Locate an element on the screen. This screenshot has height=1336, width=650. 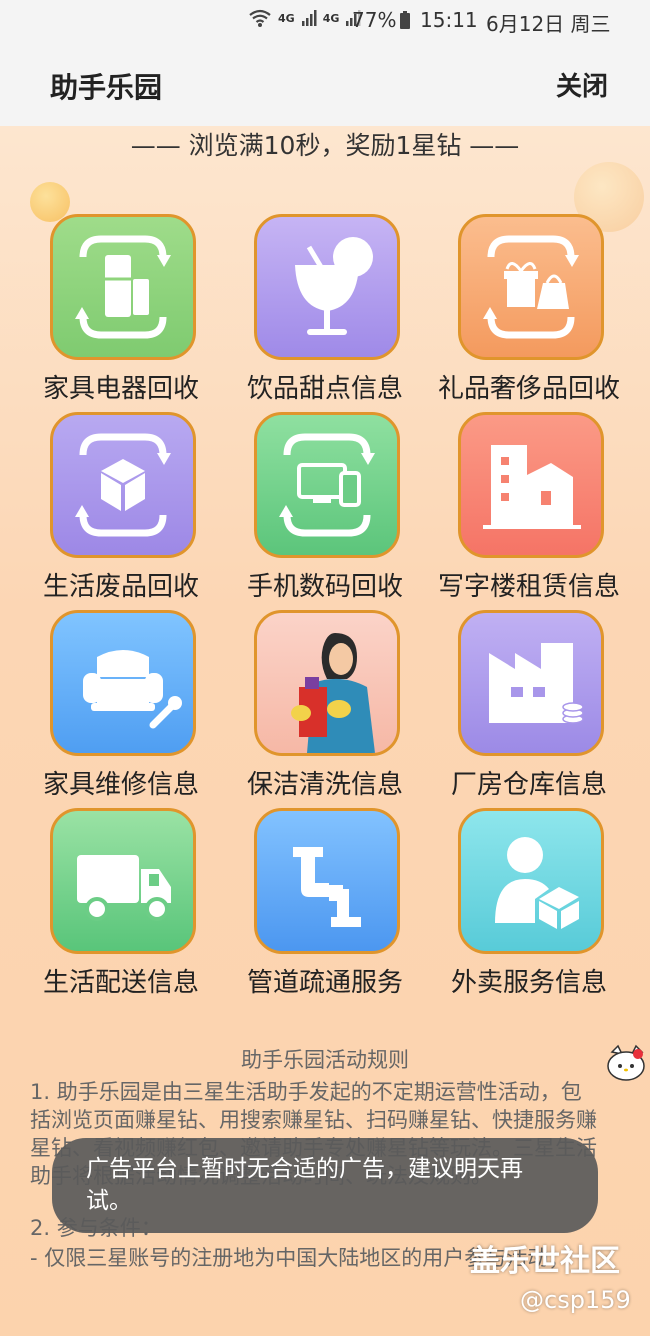
battery-percent: 77% is located at coordinates (374, 20).